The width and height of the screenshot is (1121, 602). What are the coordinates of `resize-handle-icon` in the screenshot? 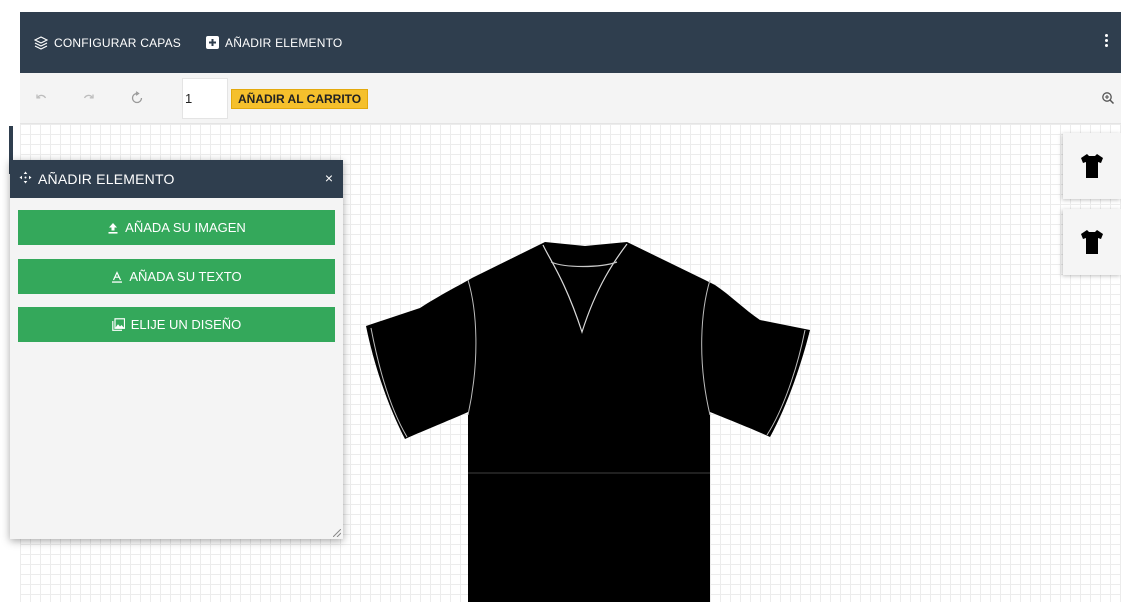 It's located at (337, 533).